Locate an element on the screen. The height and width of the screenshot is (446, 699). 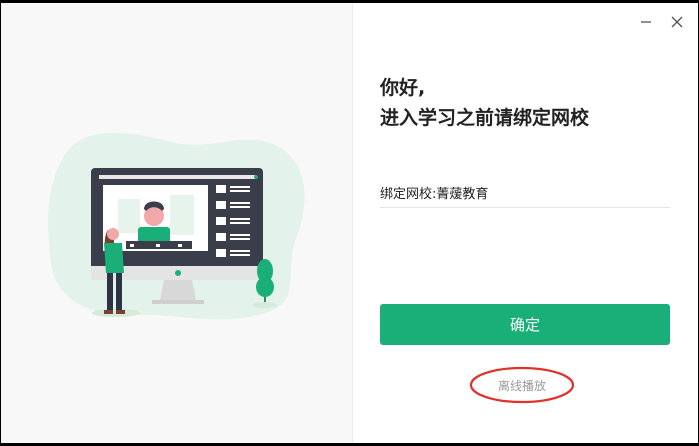
offline-play-link: 离线播放 is located at coordinates (522, 385).